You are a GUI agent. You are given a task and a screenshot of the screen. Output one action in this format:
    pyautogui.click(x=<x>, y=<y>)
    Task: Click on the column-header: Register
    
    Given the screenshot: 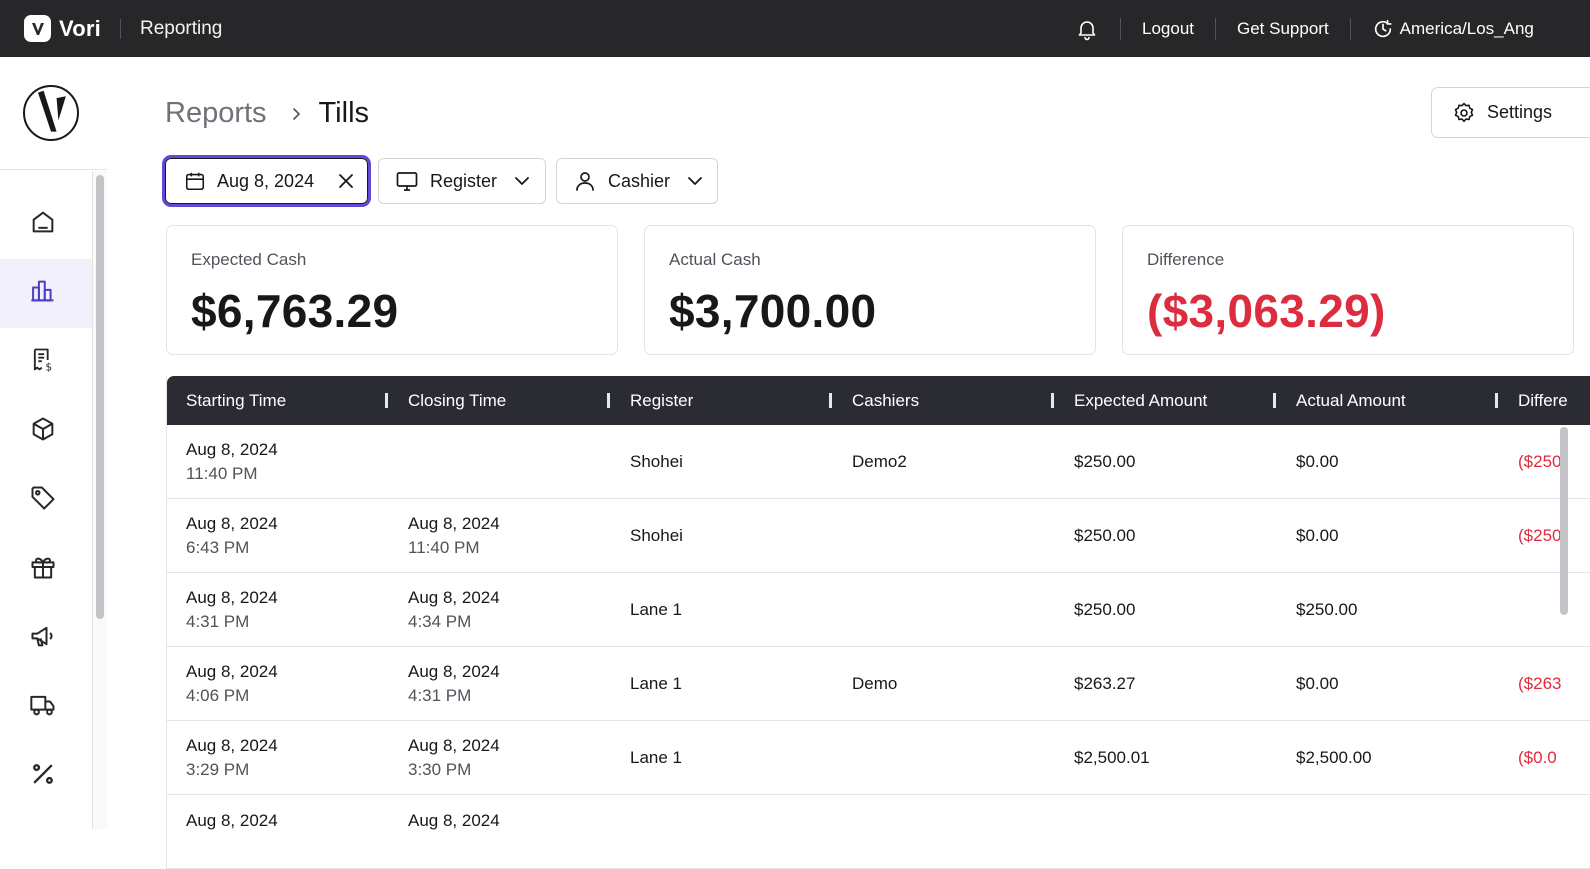 What is the action you would take?
    pyautogui.click(x=661, y=400)
    